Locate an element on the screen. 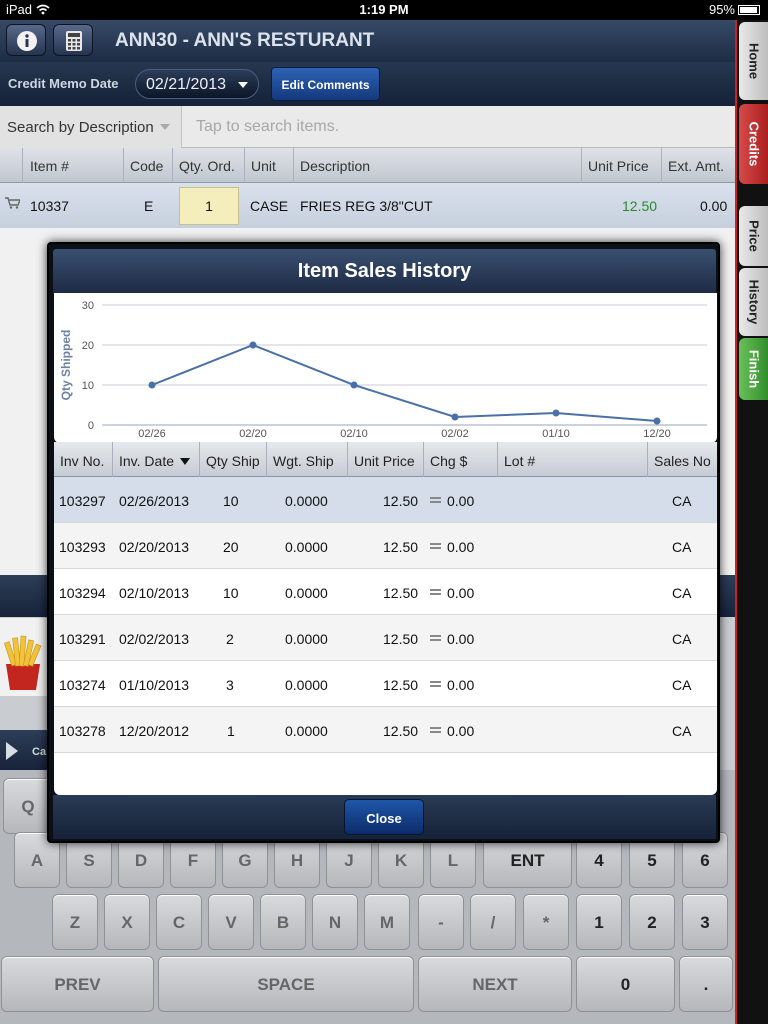 Image resolution: width=768 pixels, height=1024 pixels. sales-no-column-header: Sales No is located at coordinates (682, 459).